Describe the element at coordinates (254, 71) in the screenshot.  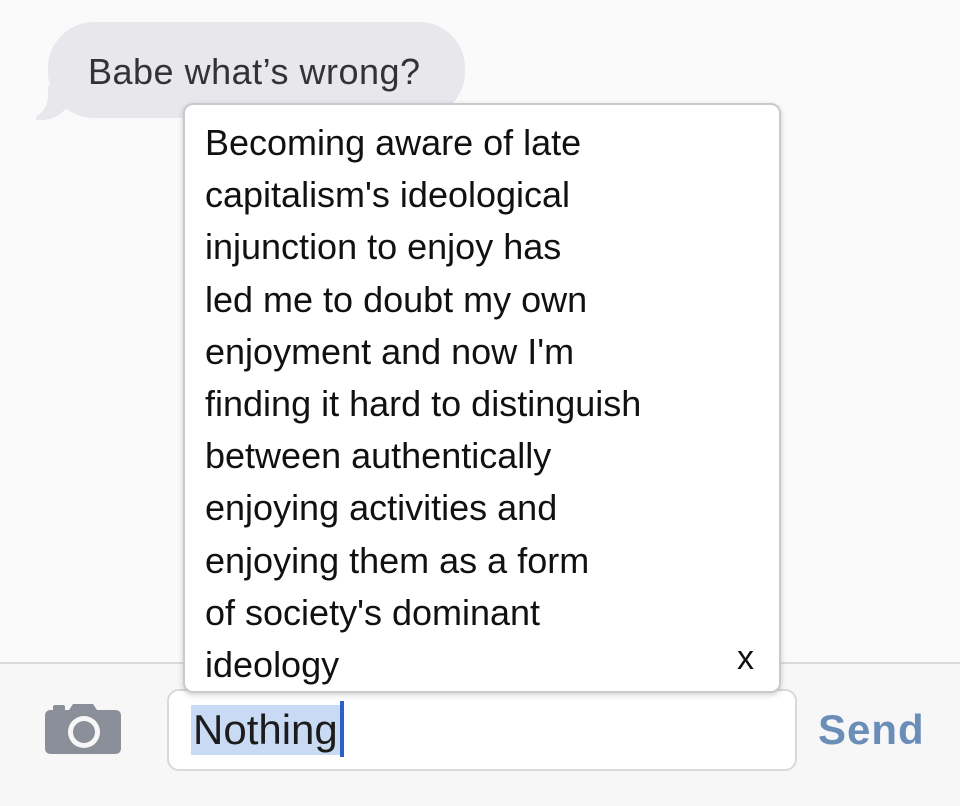
I see `incoming-message-text: Babe what’s wrong?` at that location.